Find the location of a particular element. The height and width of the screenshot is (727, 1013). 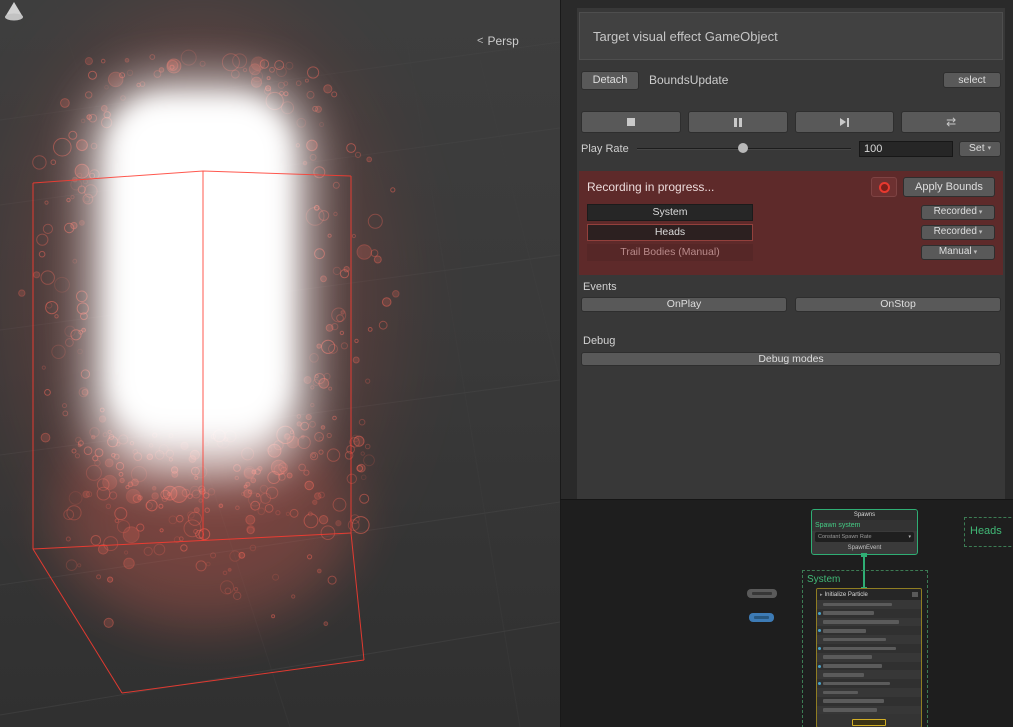

heads-mode-dropdown: Recorded ▾ is located at coordinates (958, 232).